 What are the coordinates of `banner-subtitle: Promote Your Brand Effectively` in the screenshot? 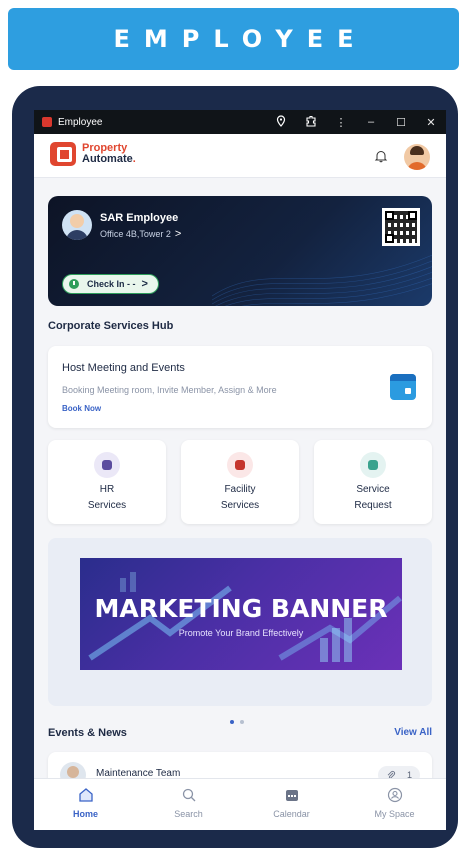 It's located at (241, 633).